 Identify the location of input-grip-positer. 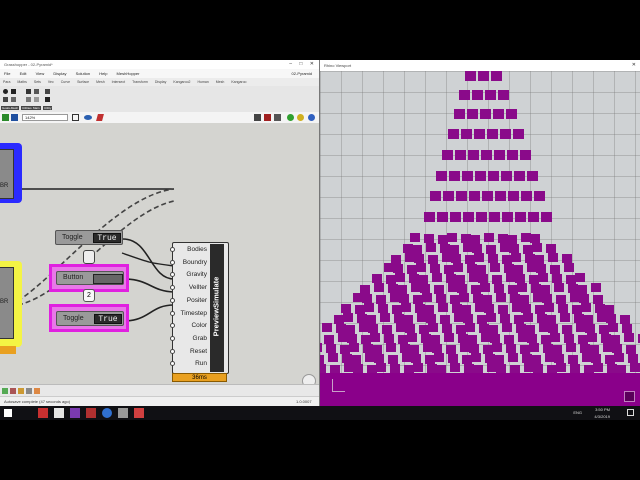
(172, 300).